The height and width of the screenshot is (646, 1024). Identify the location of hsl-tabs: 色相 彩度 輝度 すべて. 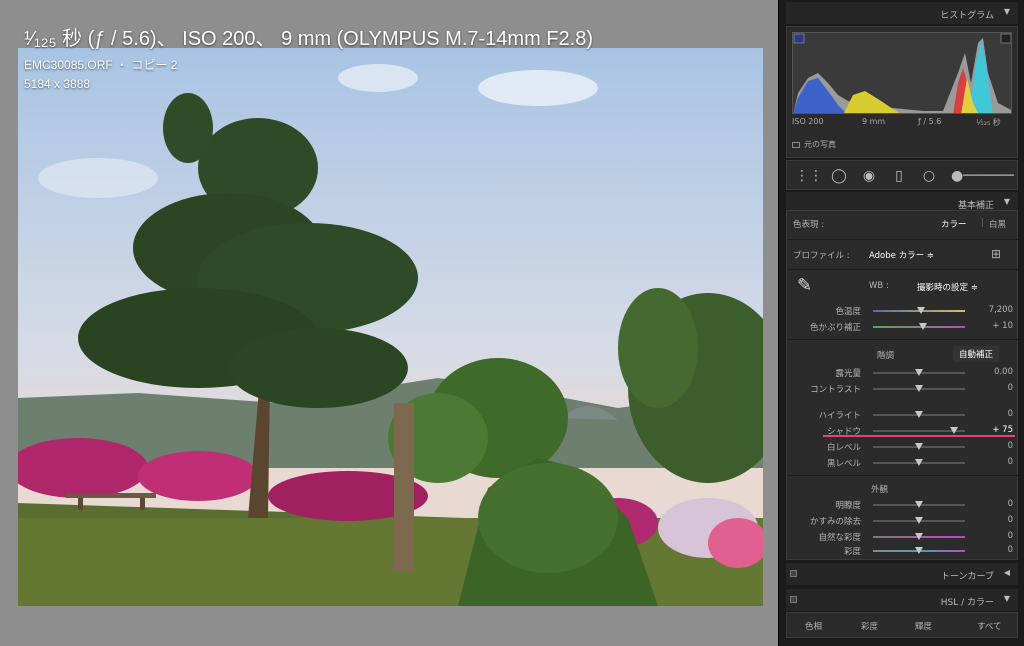
(902, 625).